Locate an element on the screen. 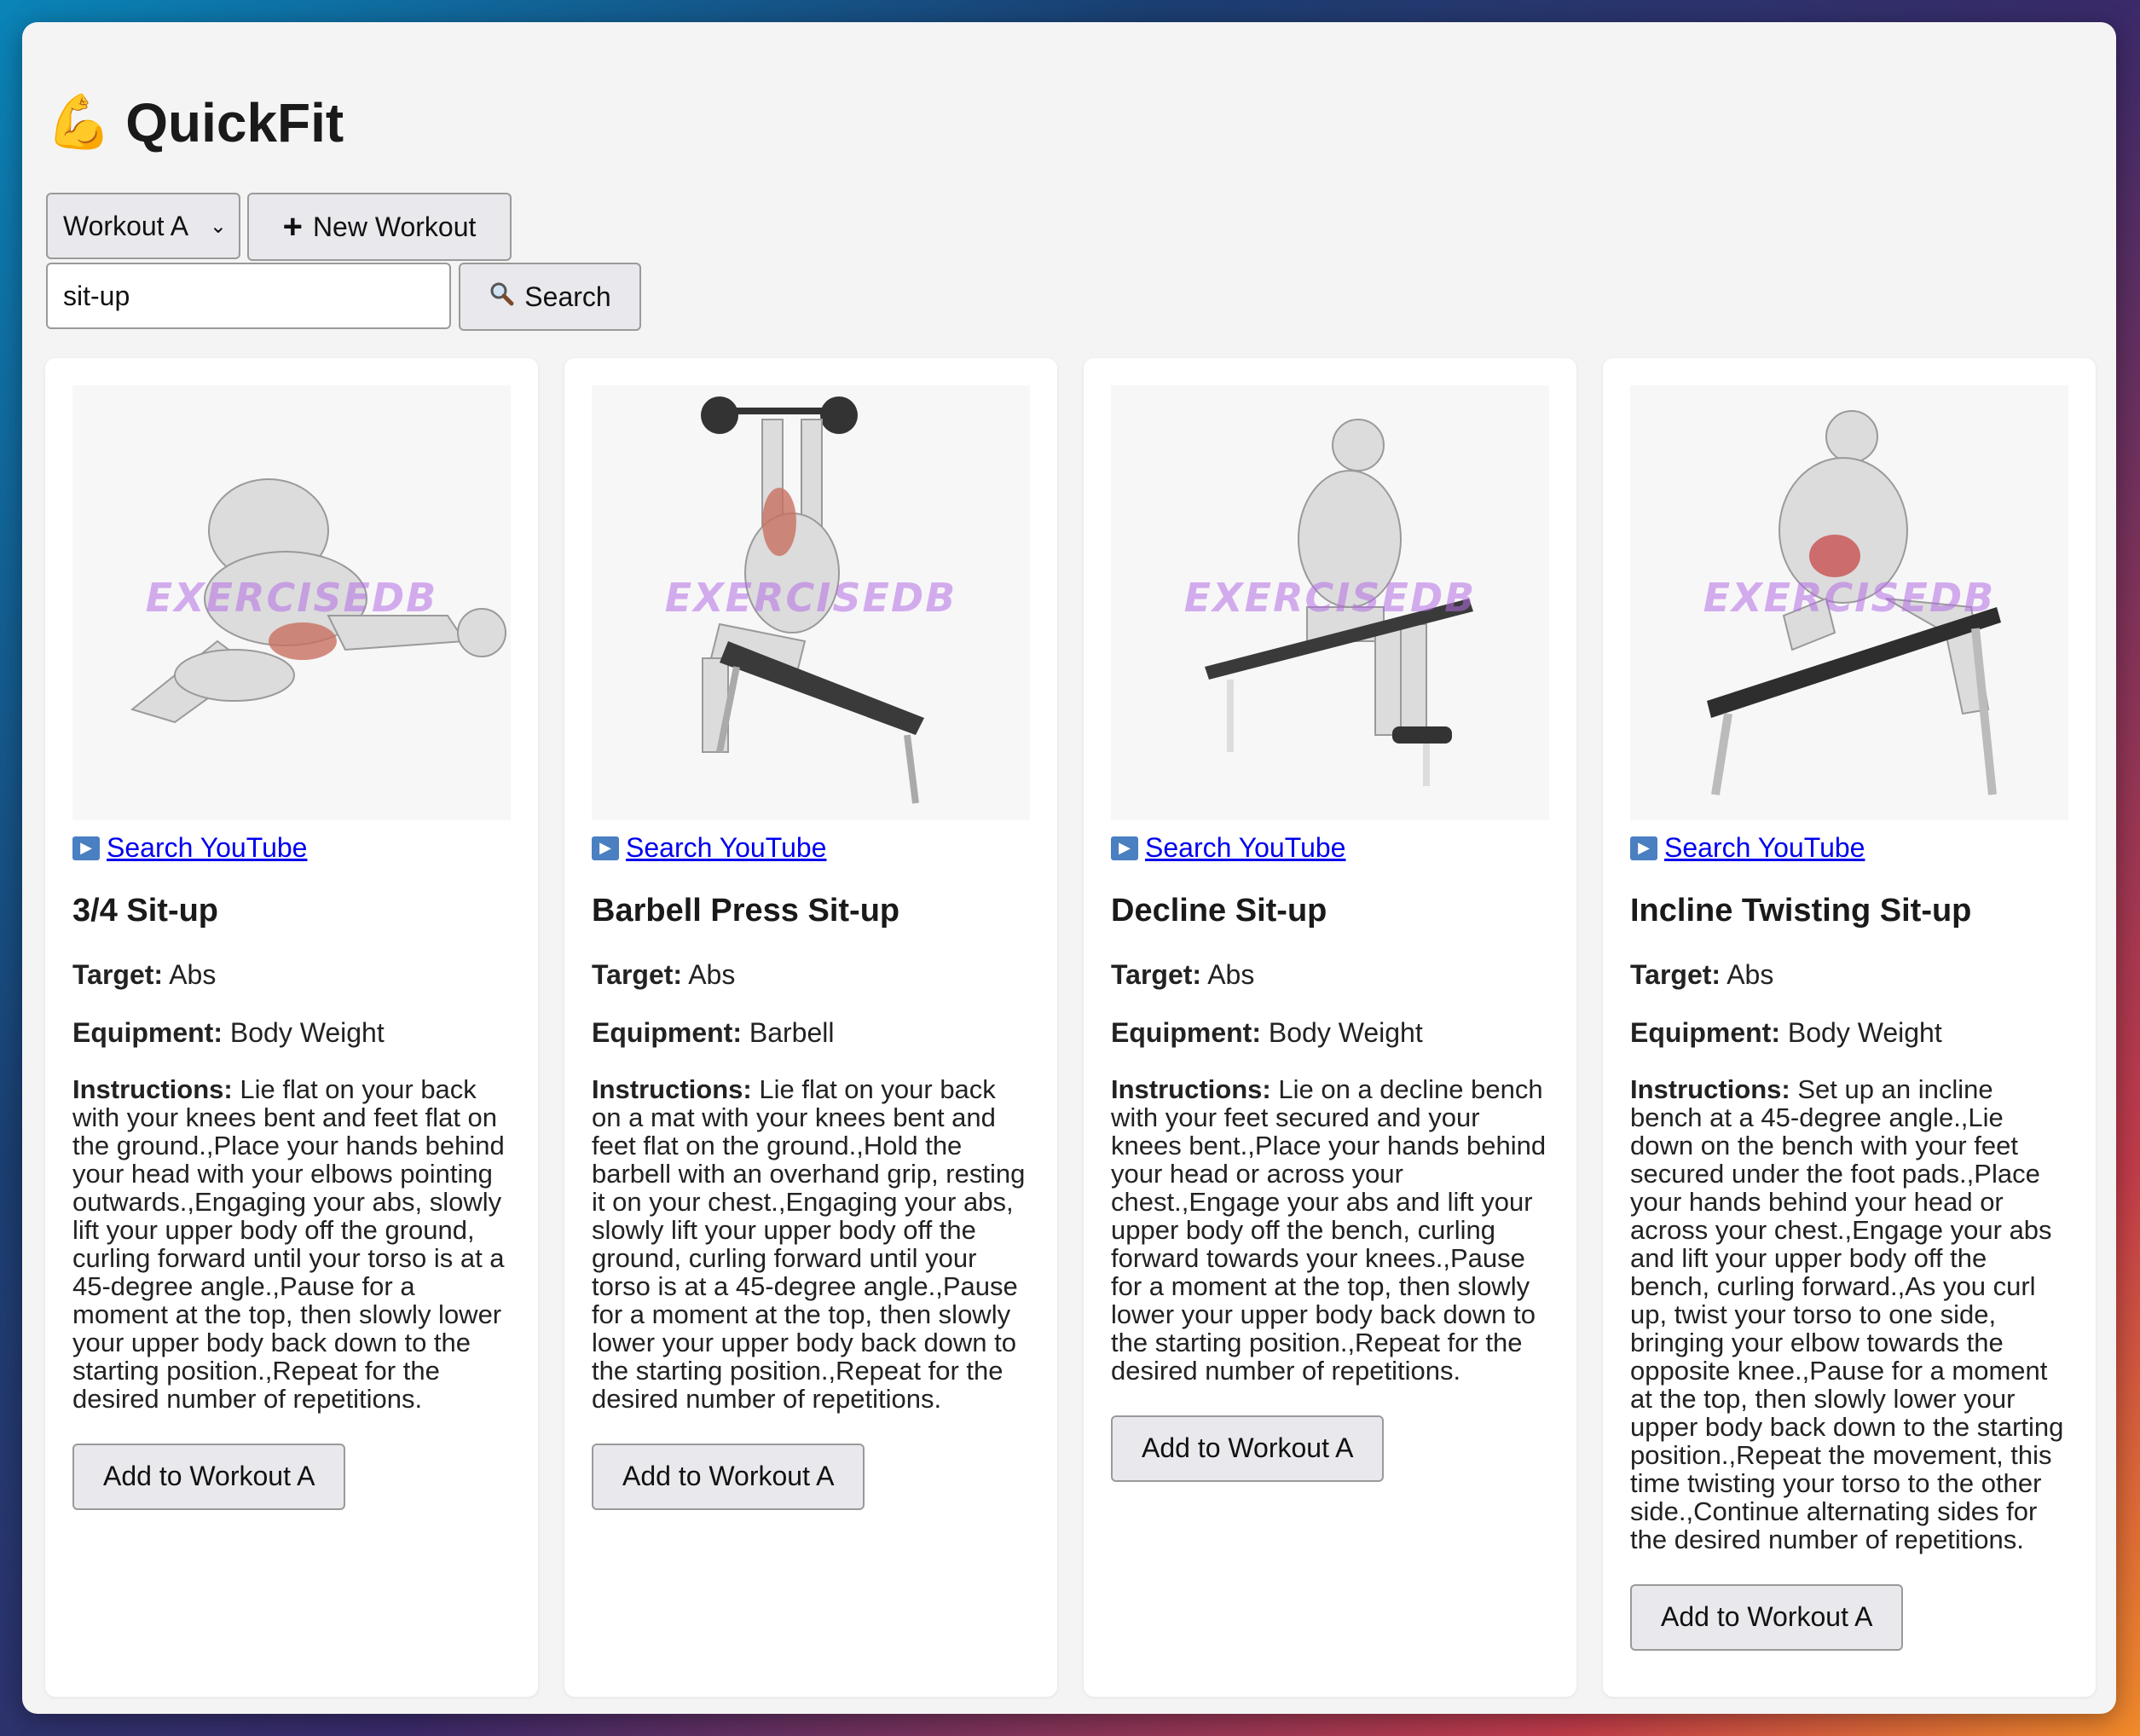 This screenshot has height=1736, width=2140. search-input: sit-up is located at coordinates (248, 296).